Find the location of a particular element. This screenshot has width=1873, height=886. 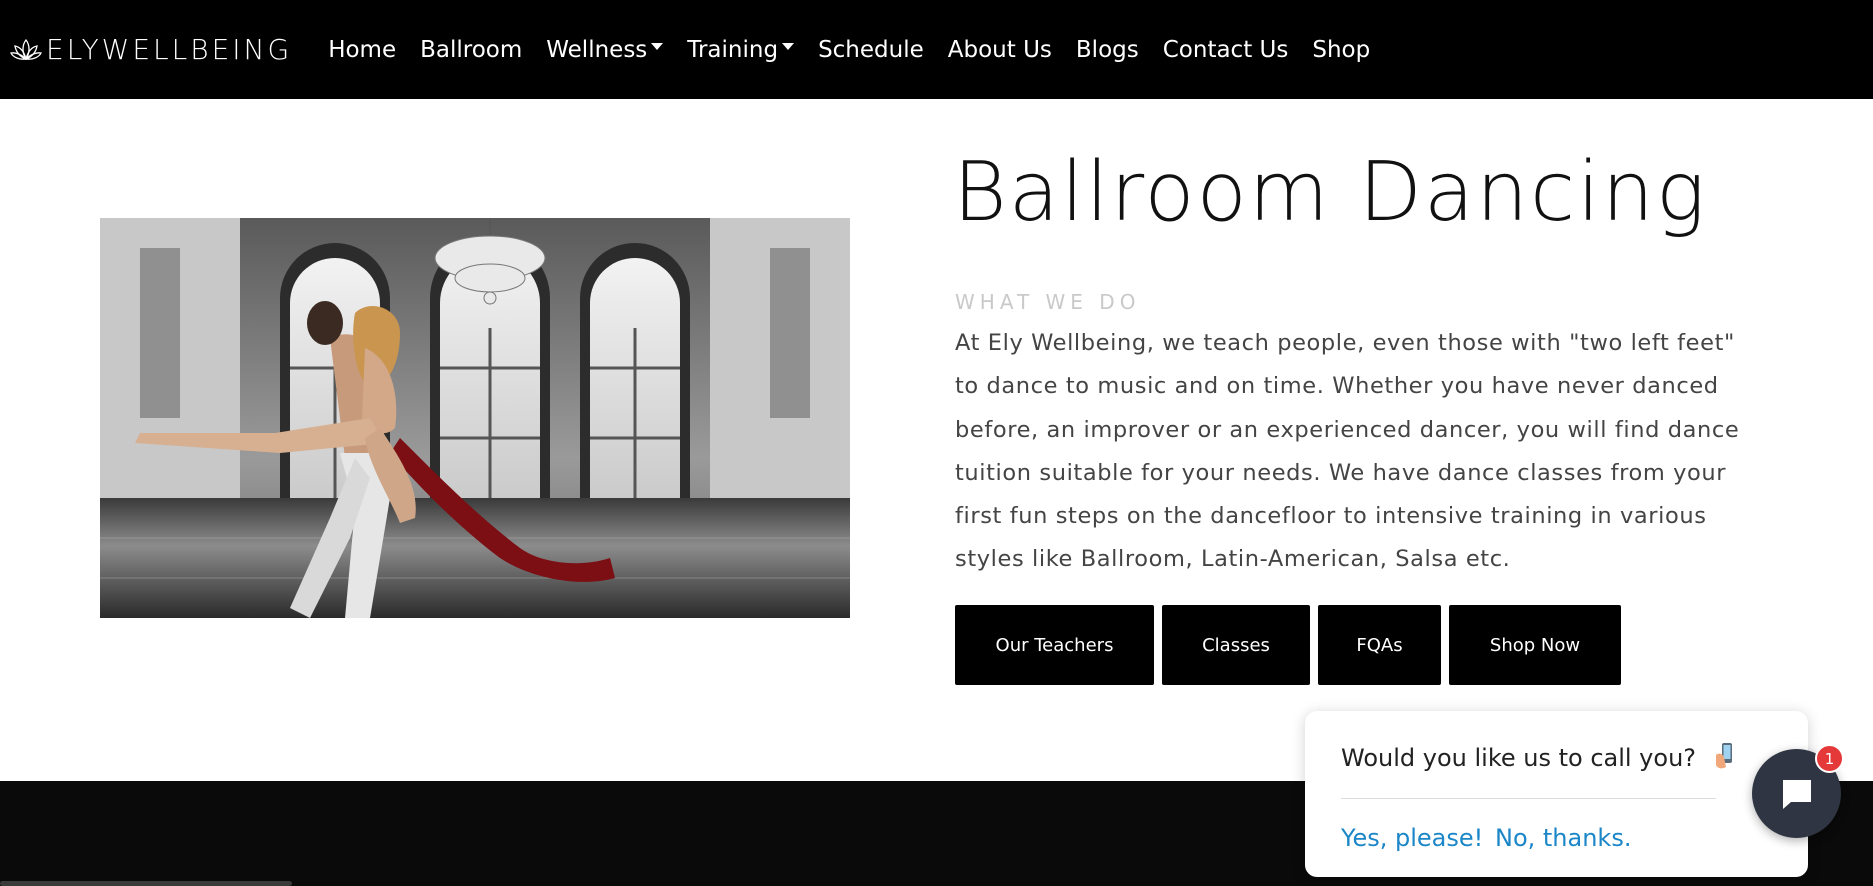

call-yes-link: Yes, please! is located at coordinates (1412, 838).